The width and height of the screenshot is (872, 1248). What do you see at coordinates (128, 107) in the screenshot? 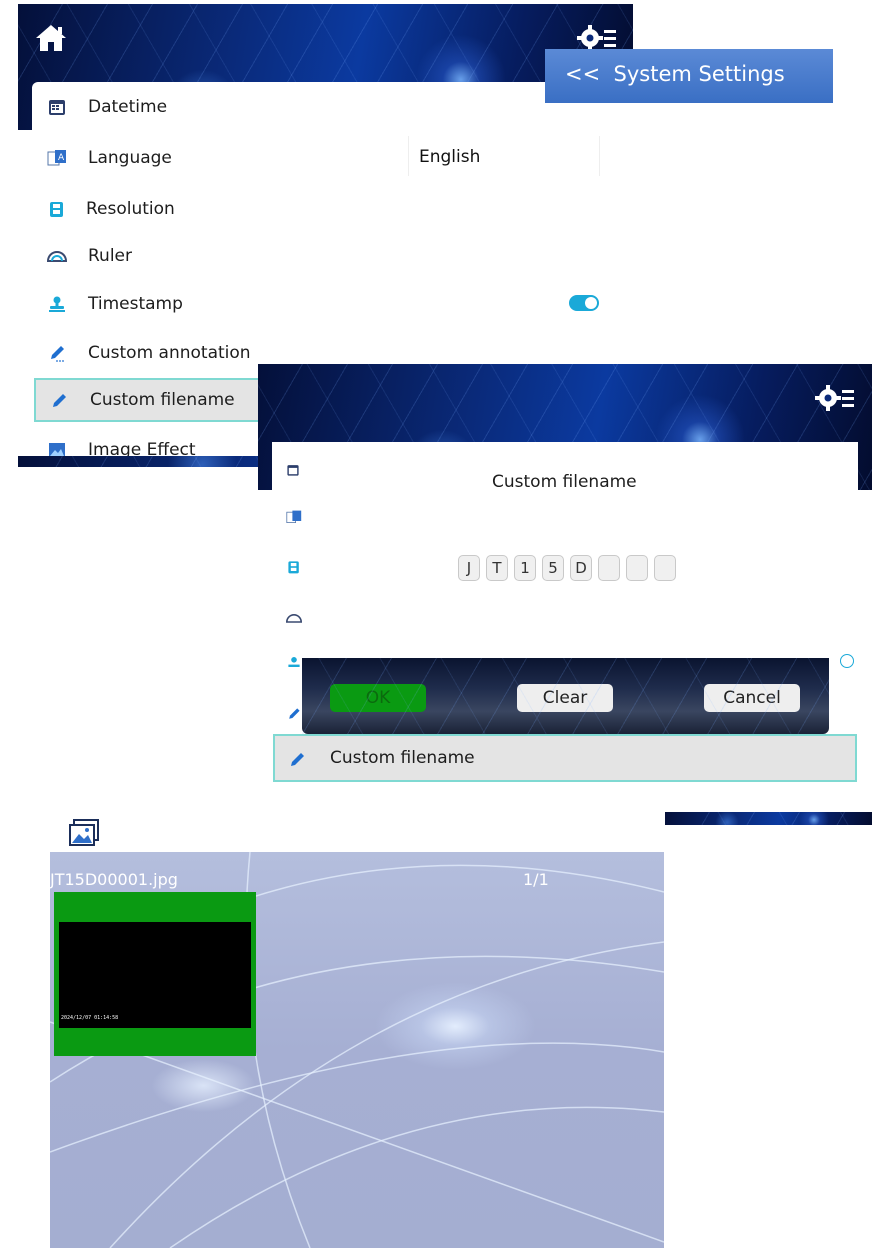
I see `menu-item-label: Datetime` at bounding box center [128, 107].